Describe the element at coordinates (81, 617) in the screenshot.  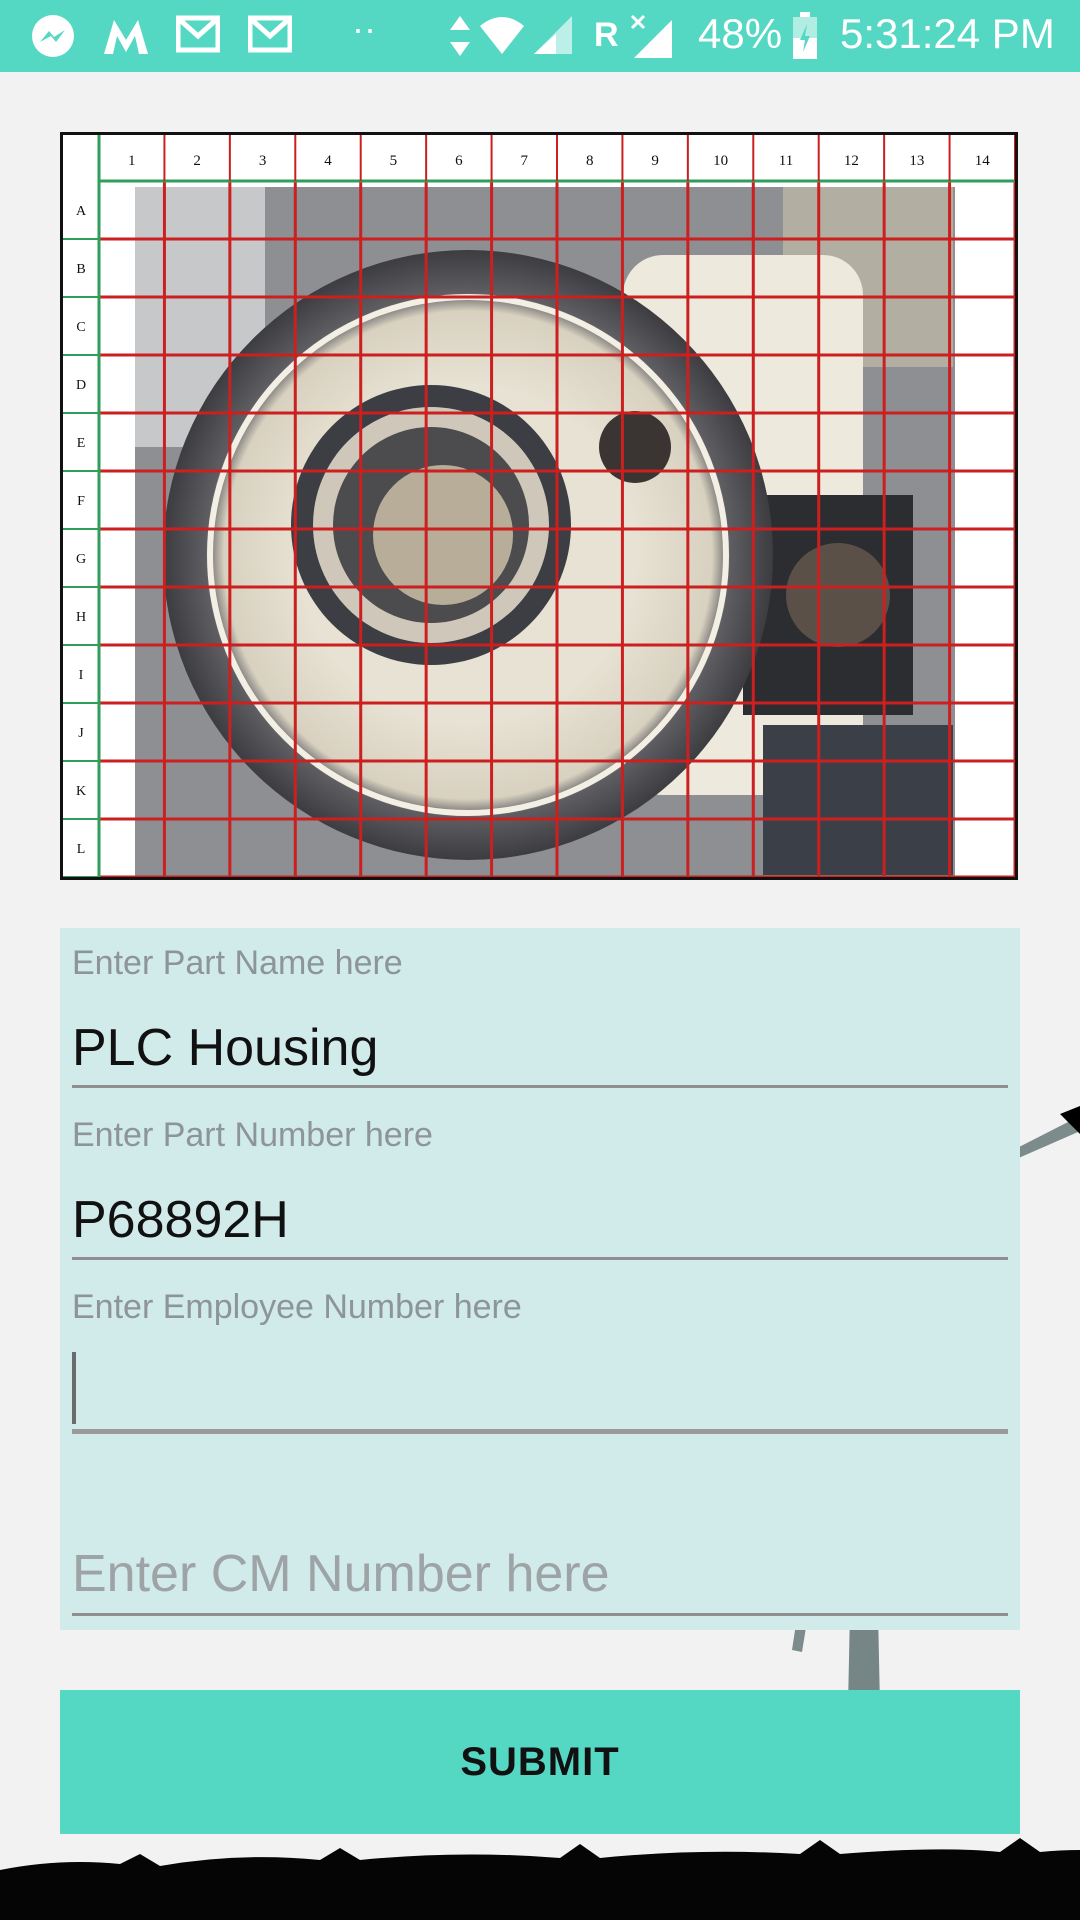
I see `row-label: H` at that location.